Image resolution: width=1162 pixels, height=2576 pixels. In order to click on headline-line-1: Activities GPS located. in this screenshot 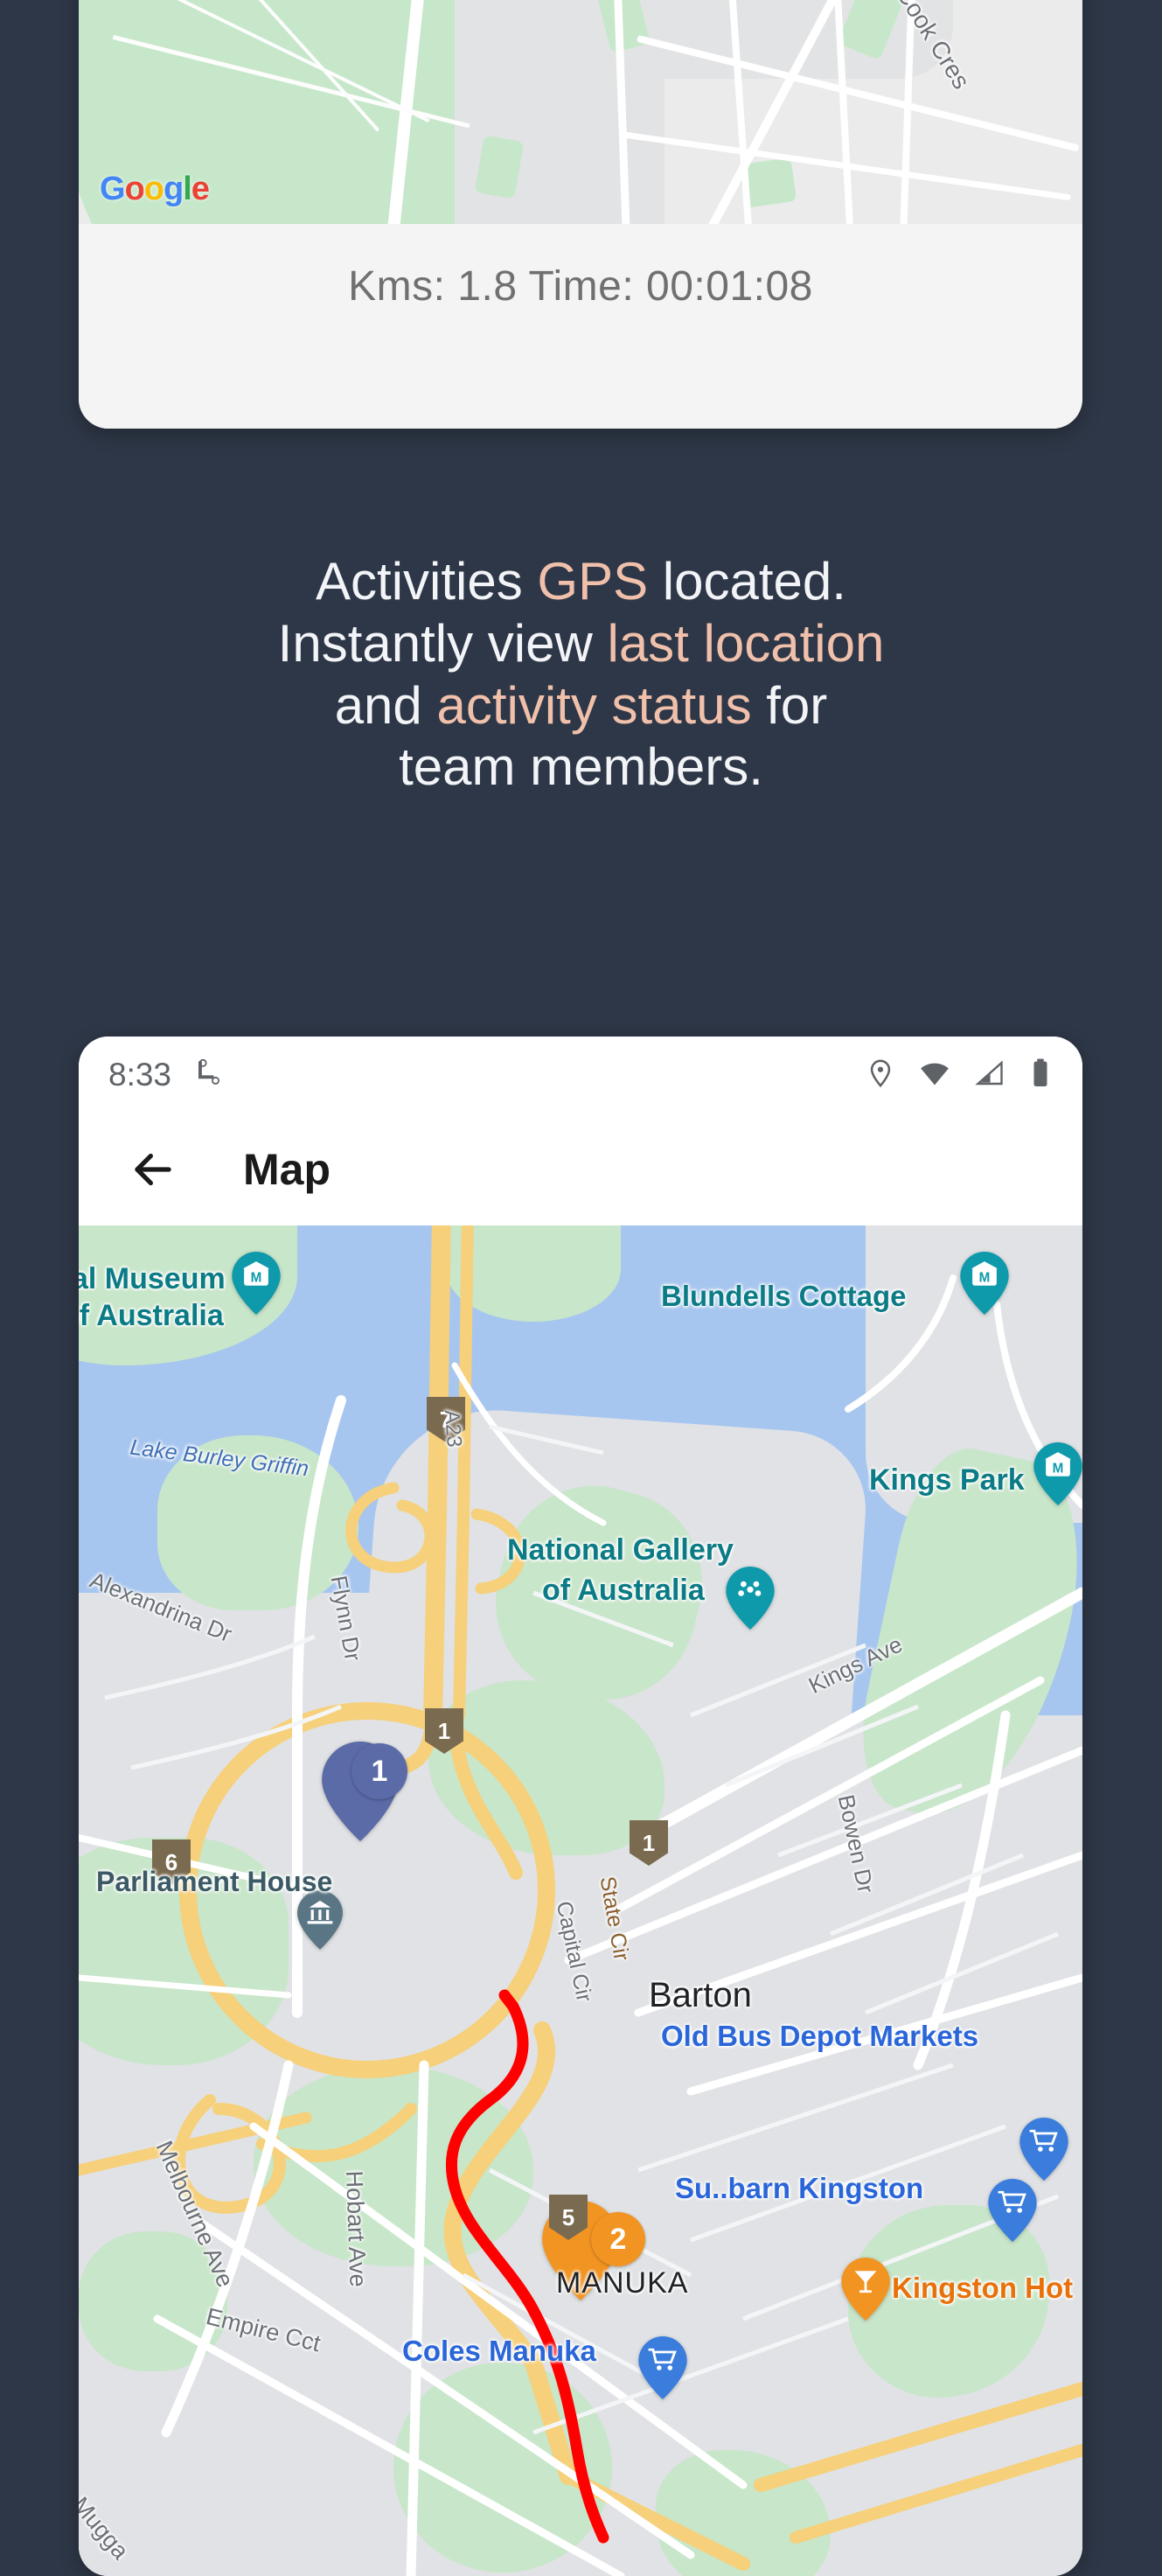, I will do `click(581, 582)`.